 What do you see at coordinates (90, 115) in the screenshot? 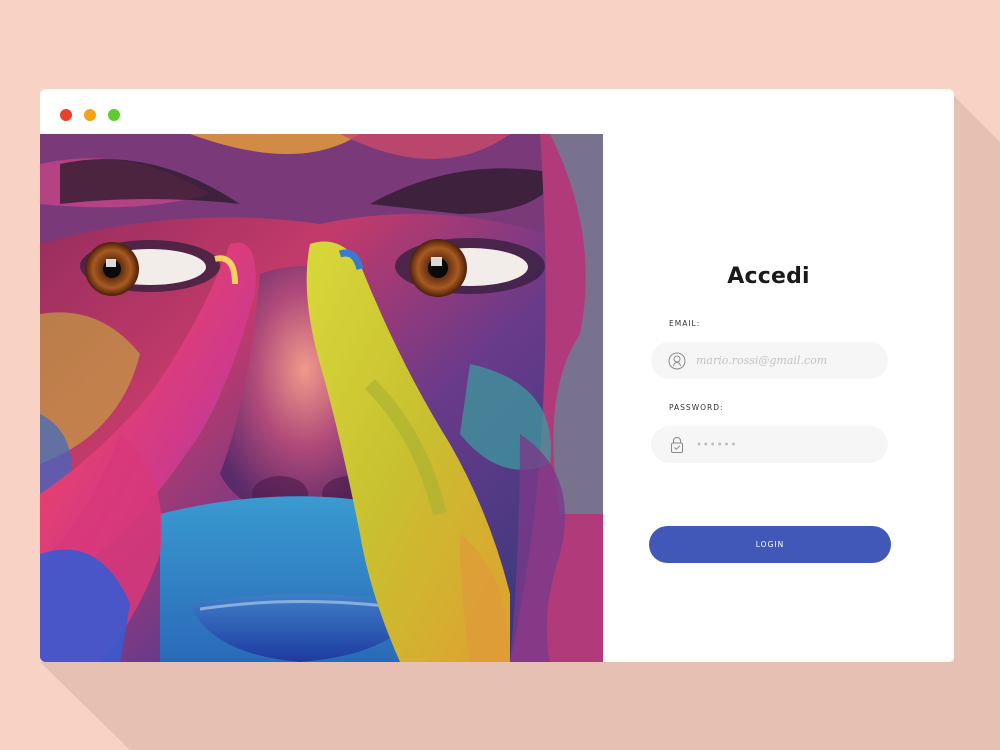
I see `minimize-window-button` at bounding box center [90, 115].